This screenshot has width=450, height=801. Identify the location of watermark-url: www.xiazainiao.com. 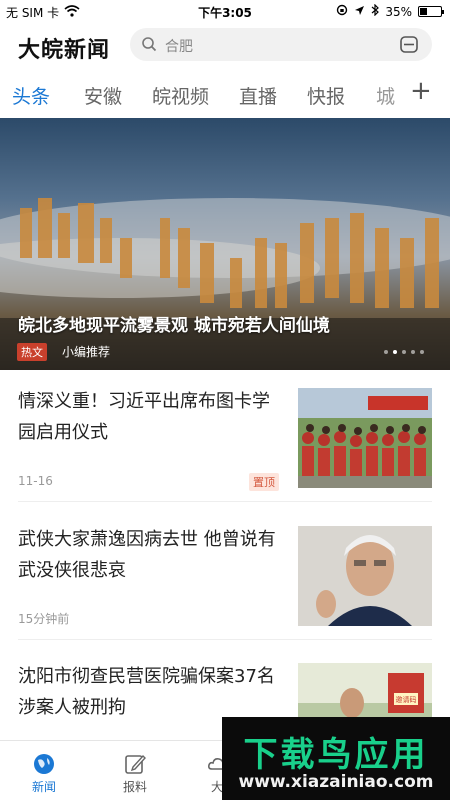
(336, 782).